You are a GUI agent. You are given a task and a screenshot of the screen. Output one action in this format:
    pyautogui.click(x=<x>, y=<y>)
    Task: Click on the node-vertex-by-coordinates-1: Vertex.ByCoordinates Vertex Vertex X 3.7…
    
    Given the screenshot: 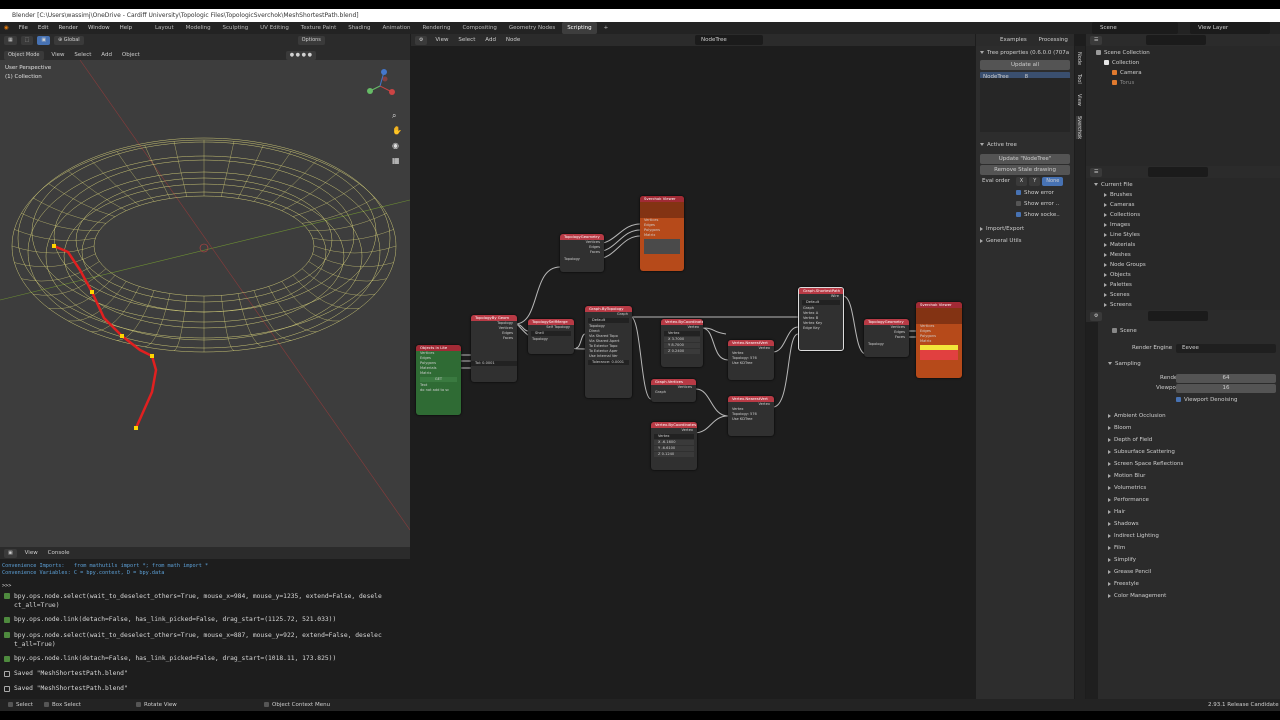 What is the action you would take?
    pyautogui.click(x=682, y=343)
    